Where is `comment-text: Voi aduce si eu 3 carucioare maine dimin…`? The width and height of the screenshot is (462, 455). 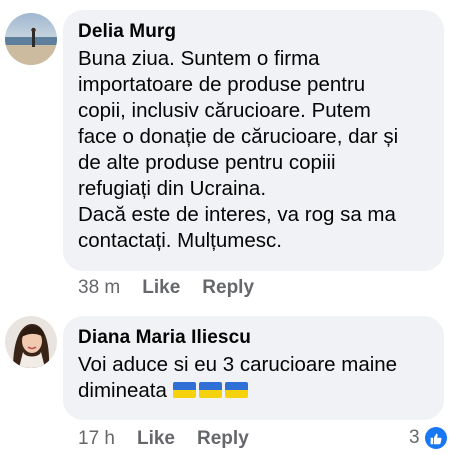
comment-text: Voi aduce si eu 3 carucioare maine dimin… is located at coordinates (254, 378).